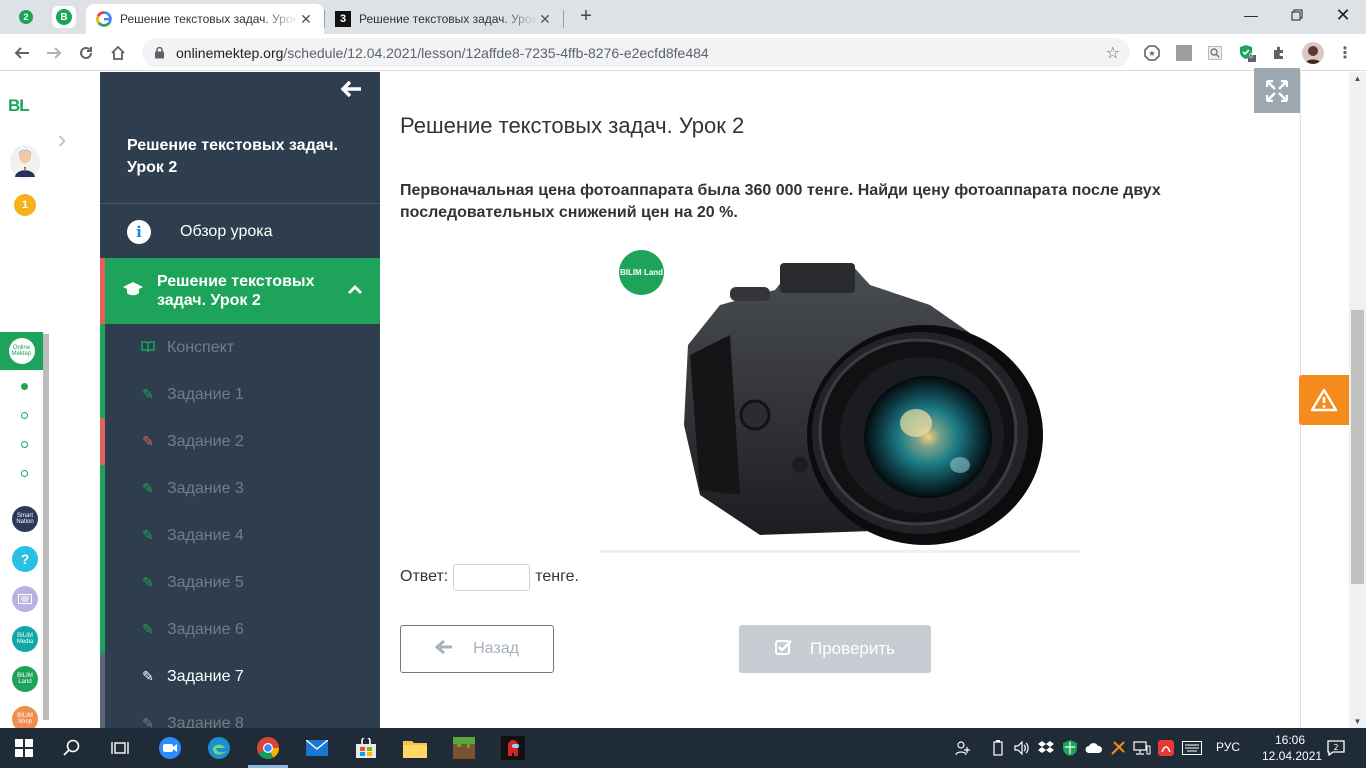 This screenshot has width=1366, height=768. Describe the element at coordinates (205, 441) in the screenshot. I see `sidebar-item-label: Задание 2` at that location.